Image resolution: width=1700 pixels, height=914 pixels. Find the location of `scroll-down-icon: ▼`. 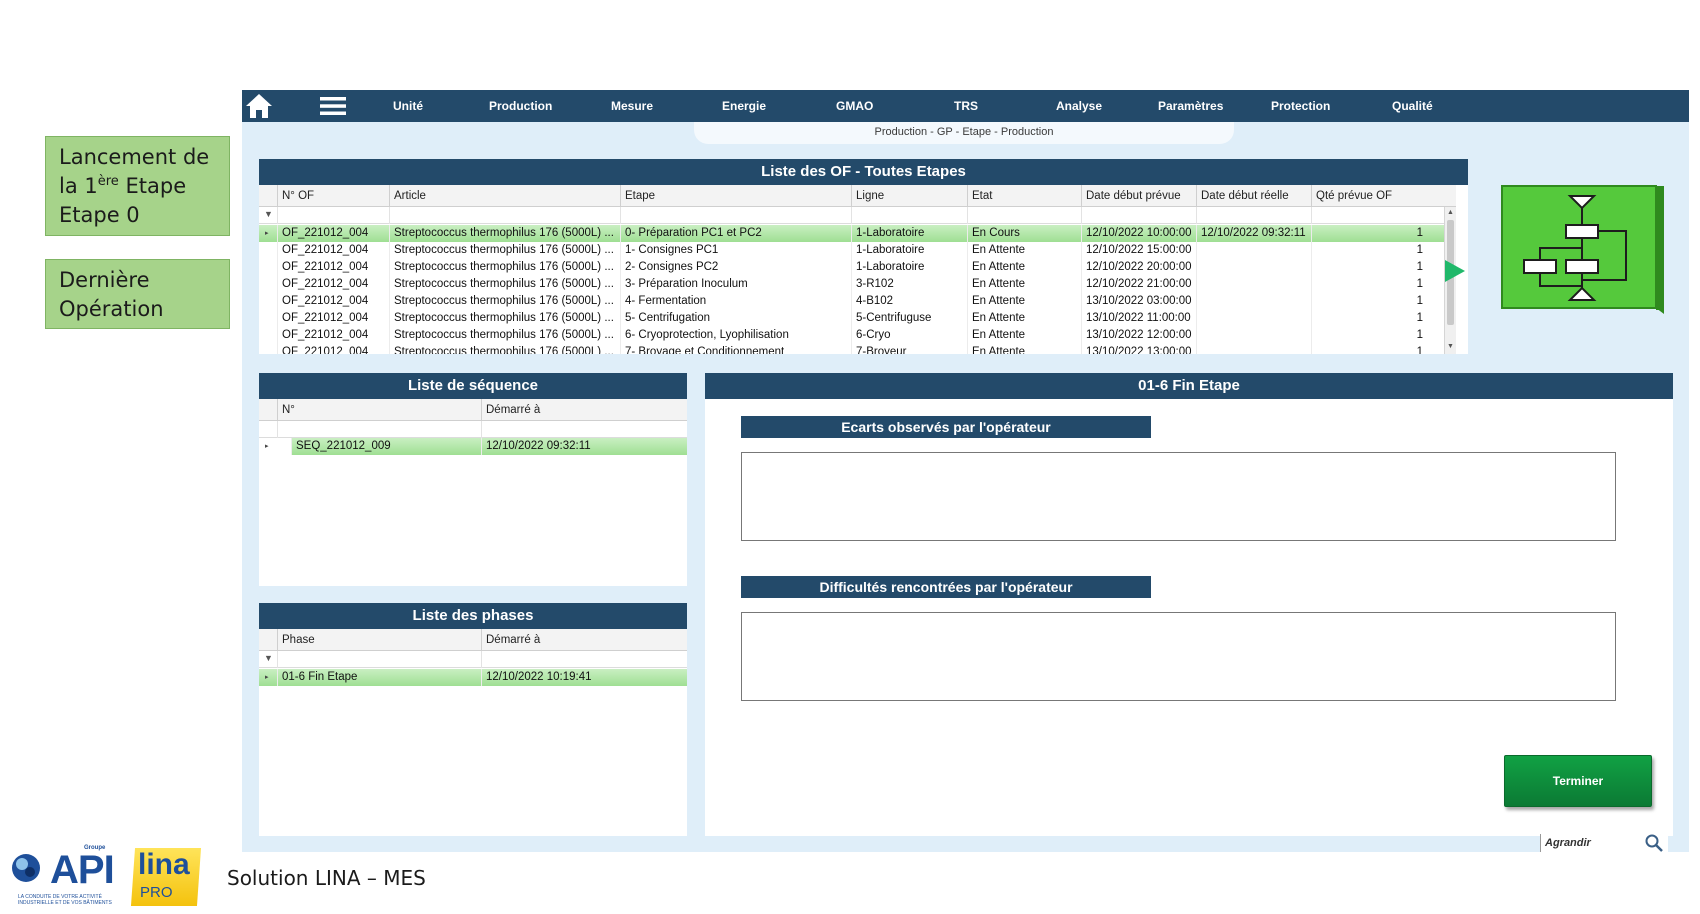

scroll-down-icon: ▼ is located at coordinates (1450, 346).